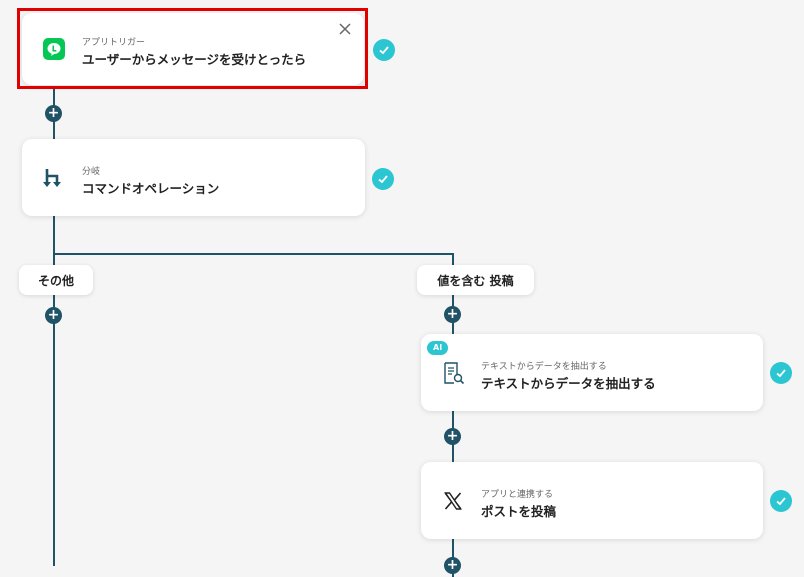 This screenshot has height=577, width=804. I want to click on document-search-icon, so click(453, 373).